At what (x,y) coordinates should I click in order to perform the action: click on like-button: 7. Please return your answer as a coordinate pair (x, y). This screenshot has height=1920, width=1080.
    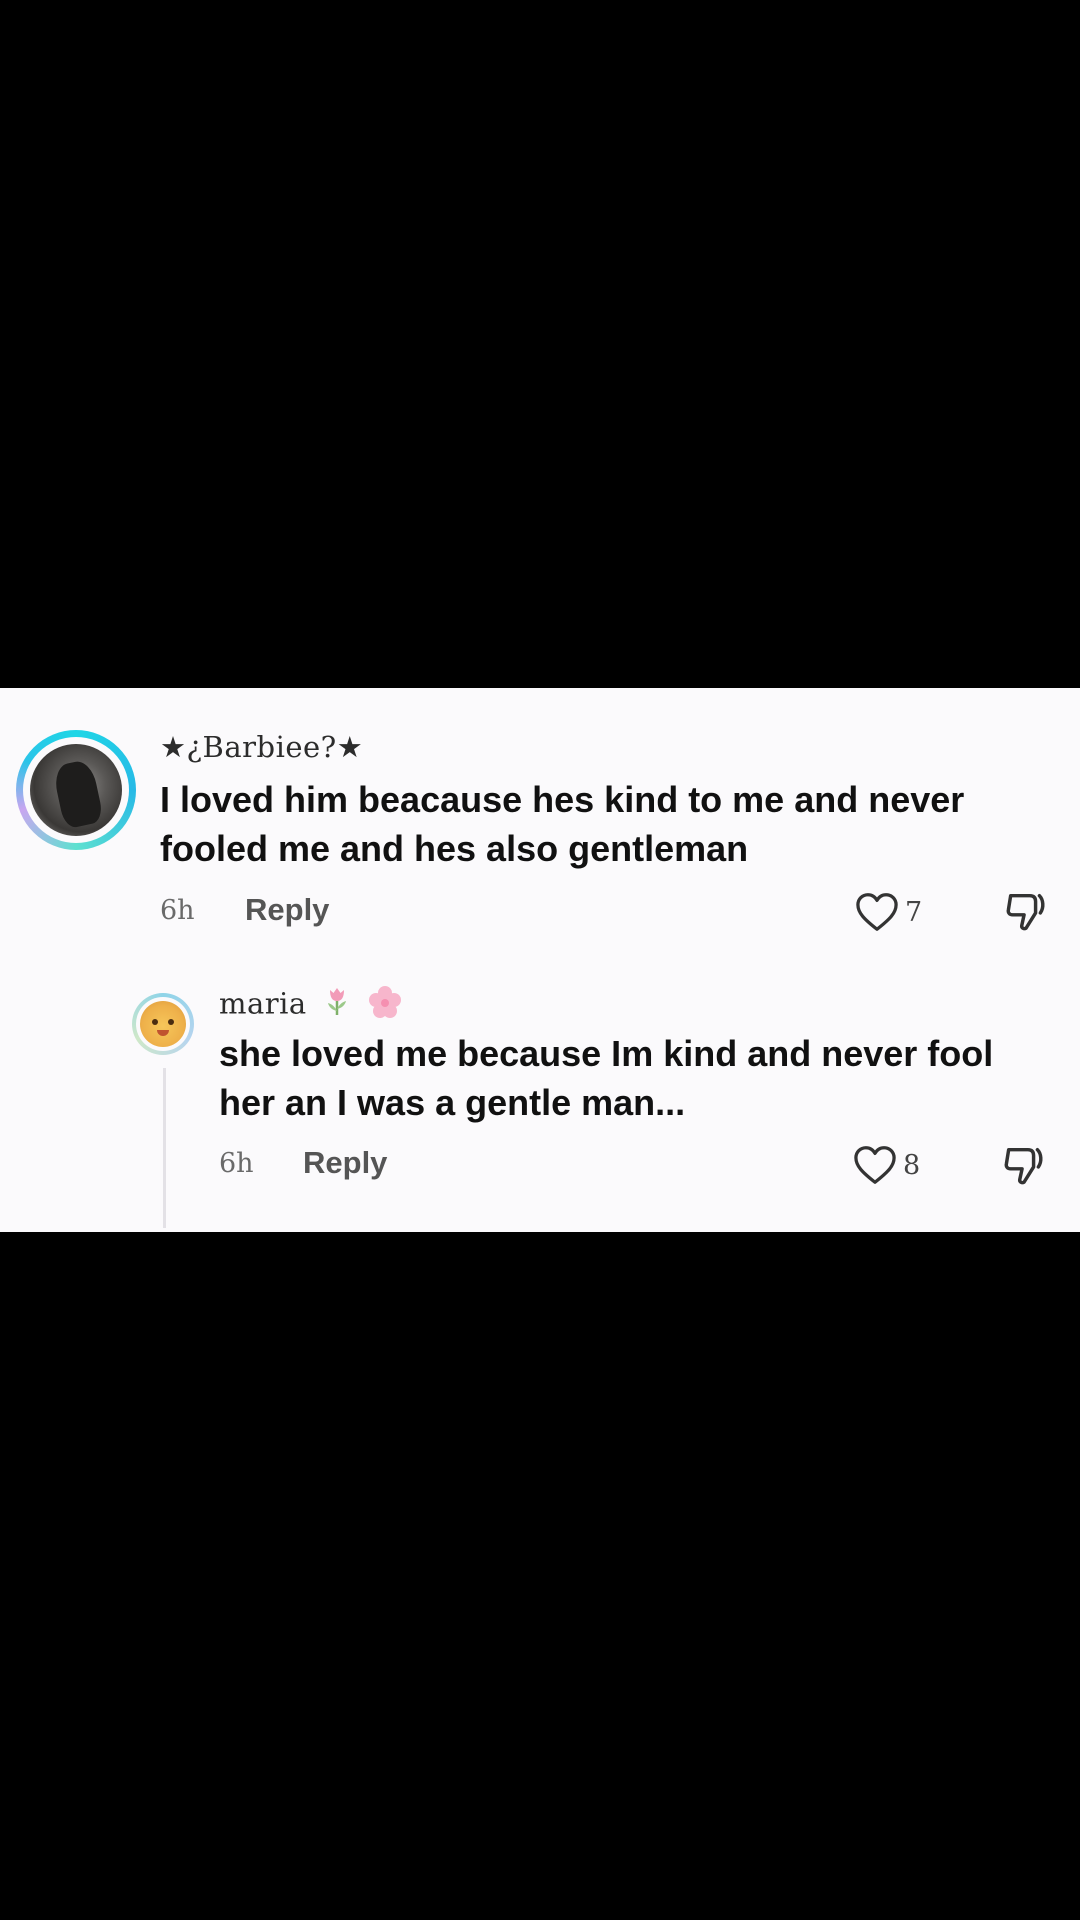
    Looking at the image, I should click on (888, 912).